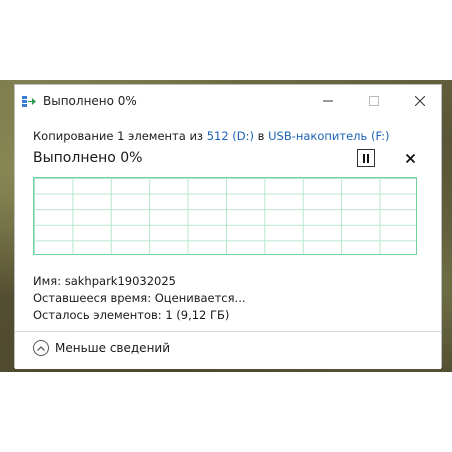 Image resolution: width=452 pixels, height=452 pixels. I want to click on maximize-button, so click(374, 101).